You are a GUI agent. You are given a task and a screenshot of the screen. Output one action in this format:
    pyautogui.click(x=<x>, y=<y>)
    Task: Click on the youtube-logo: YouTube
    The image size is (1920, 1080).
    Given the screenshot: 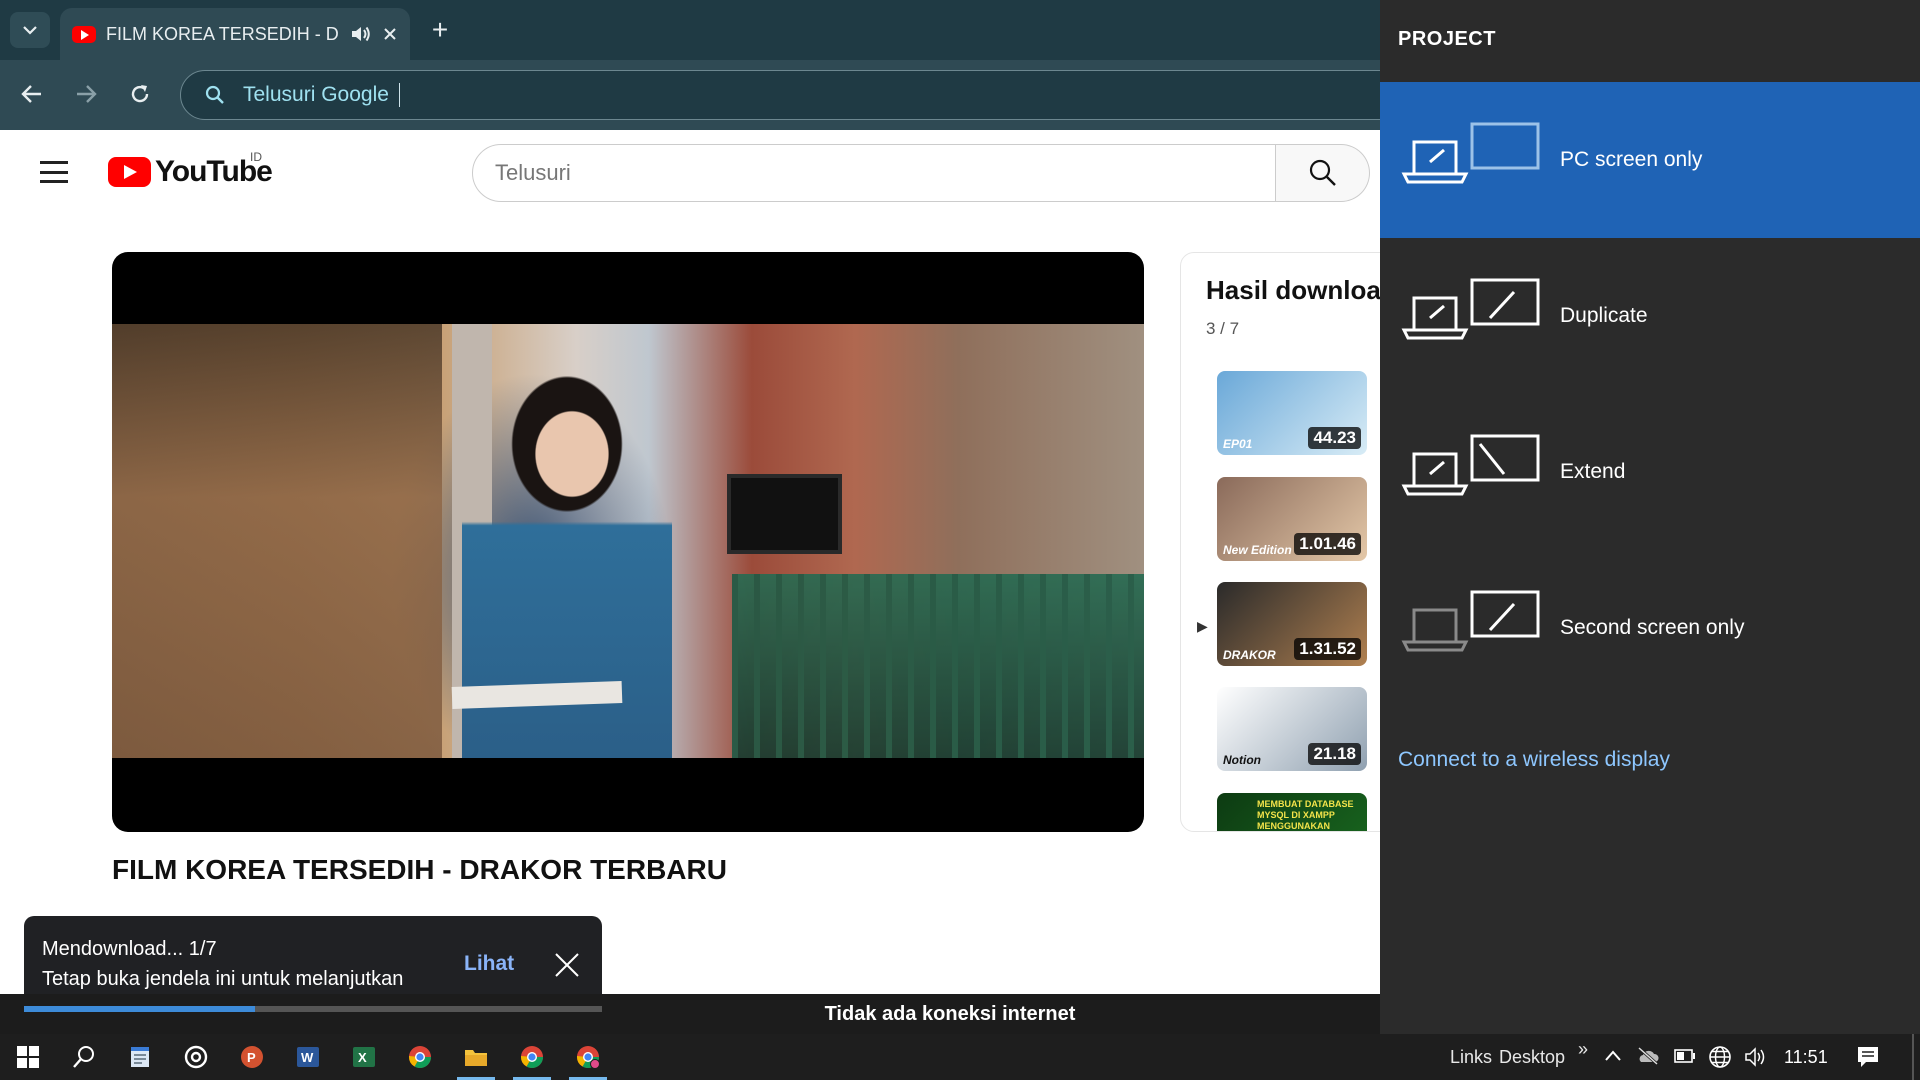 What is the action you would take?
    pyautogui.click(x=190, y=172)
    